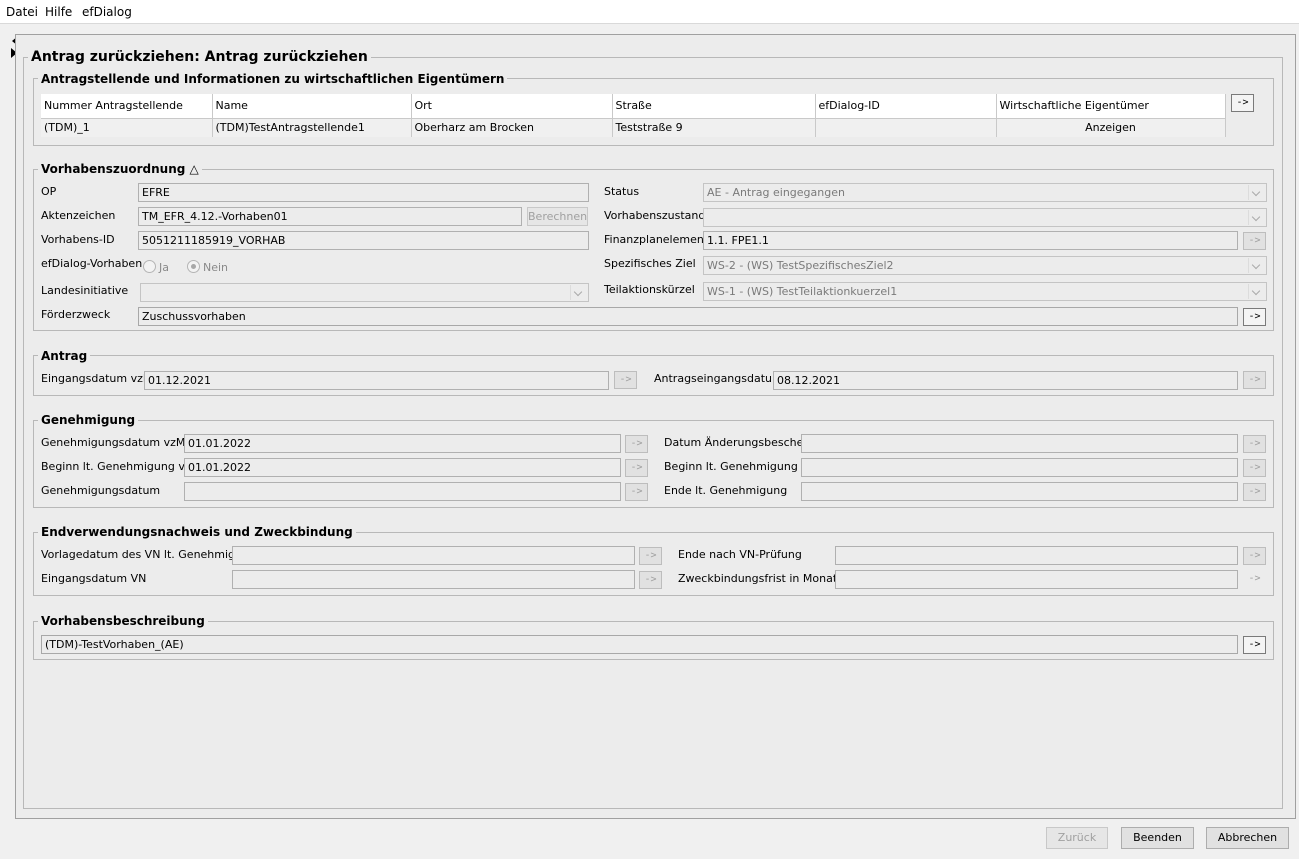  Describe the element at coordinates (376, 380) in the screenshot. I see `eingangsdatum-vzm-field: 01.12.2021` at that location.